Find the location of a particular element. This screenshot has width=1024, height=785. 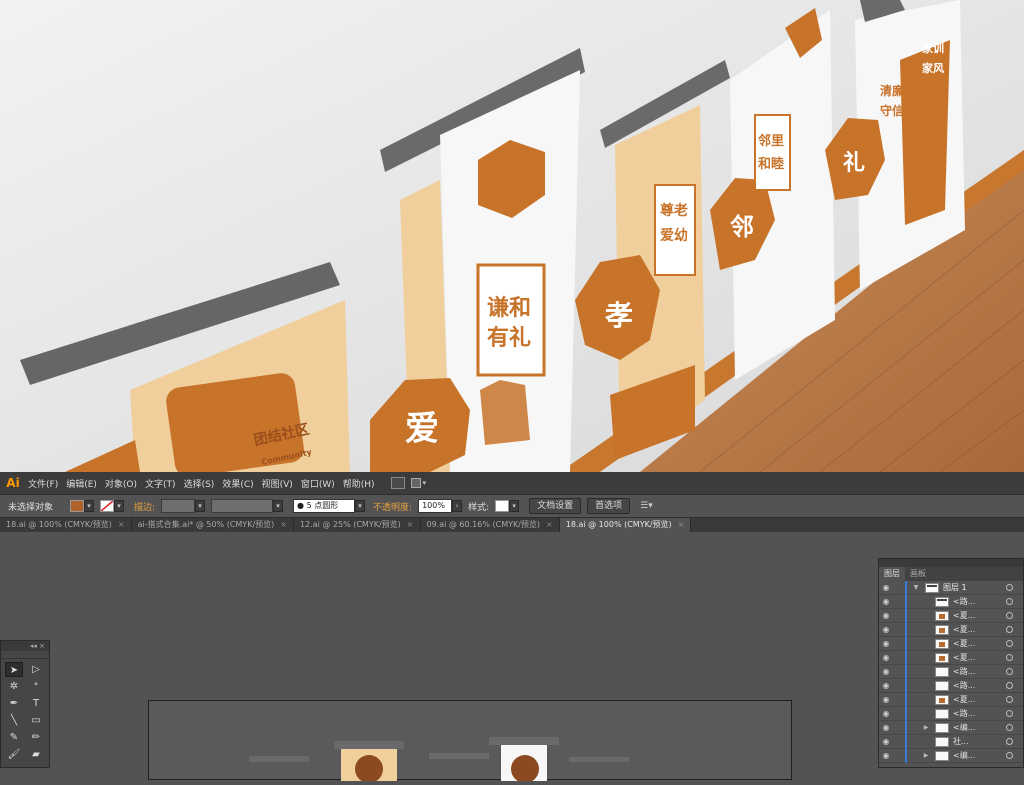

menu-help: 帮助(H) is located at coordinates (359, 483).